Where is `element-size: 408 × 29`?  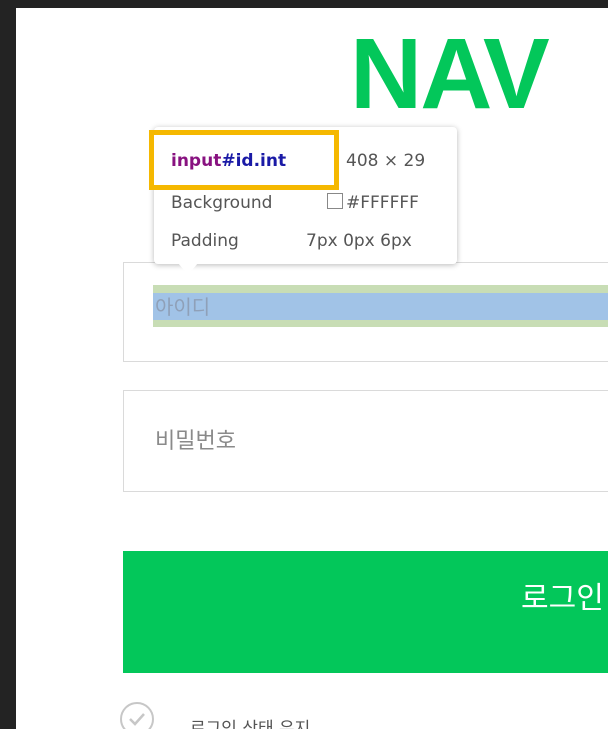 element-size: 408 × 29 is located at coordinates (386, 161).